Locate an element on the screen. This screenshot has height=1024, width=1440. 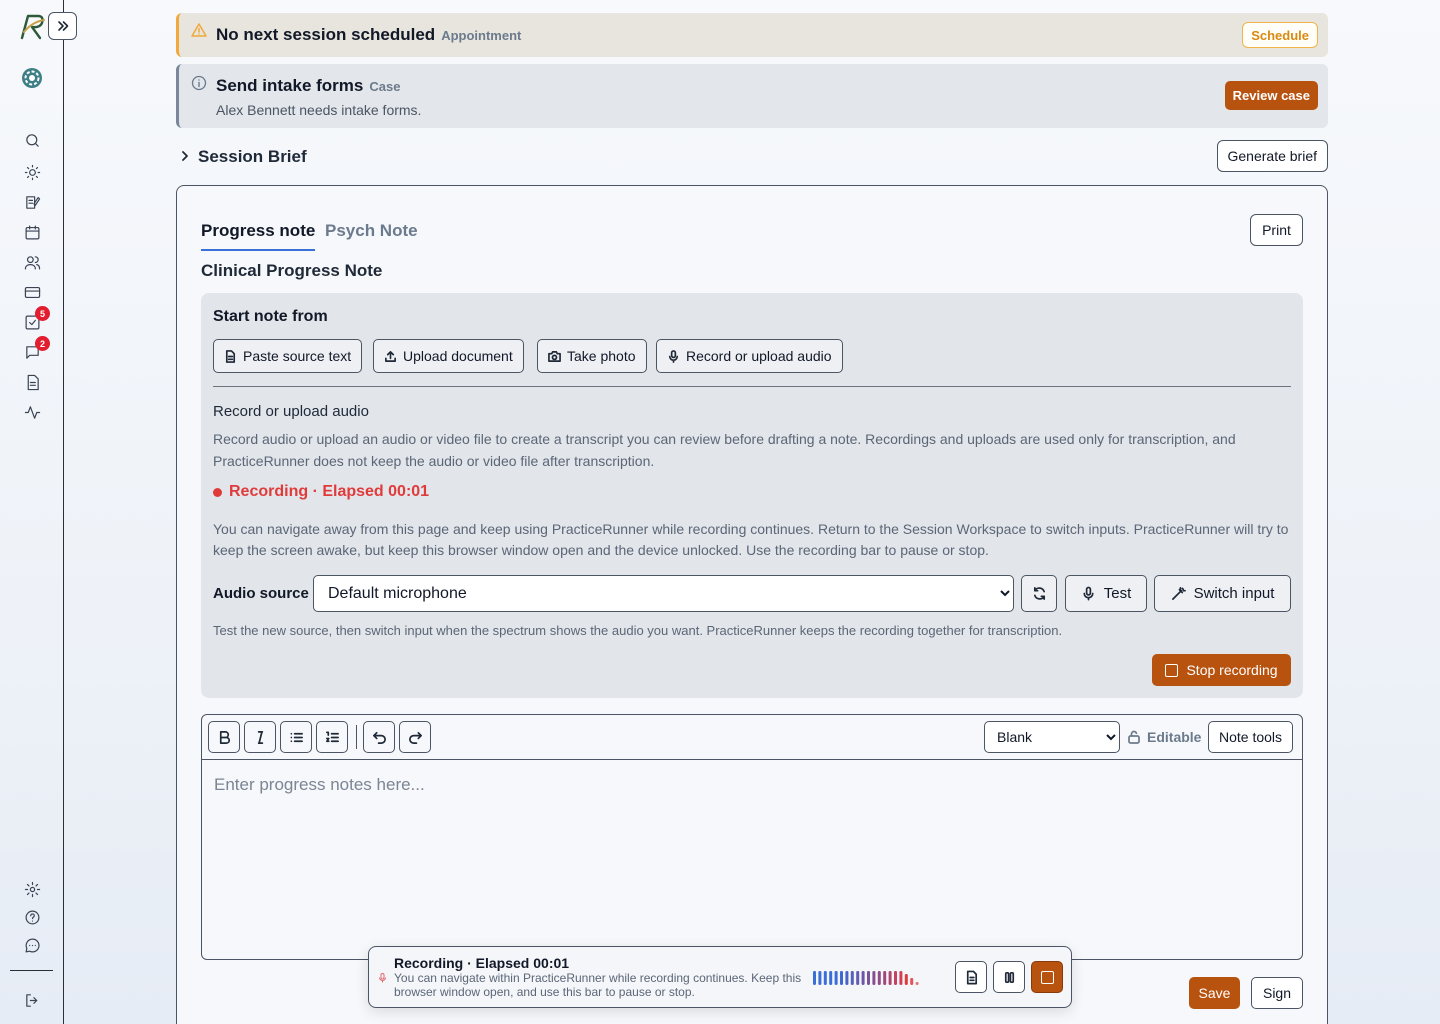
nav-billing is located at coordinates (32, 292).